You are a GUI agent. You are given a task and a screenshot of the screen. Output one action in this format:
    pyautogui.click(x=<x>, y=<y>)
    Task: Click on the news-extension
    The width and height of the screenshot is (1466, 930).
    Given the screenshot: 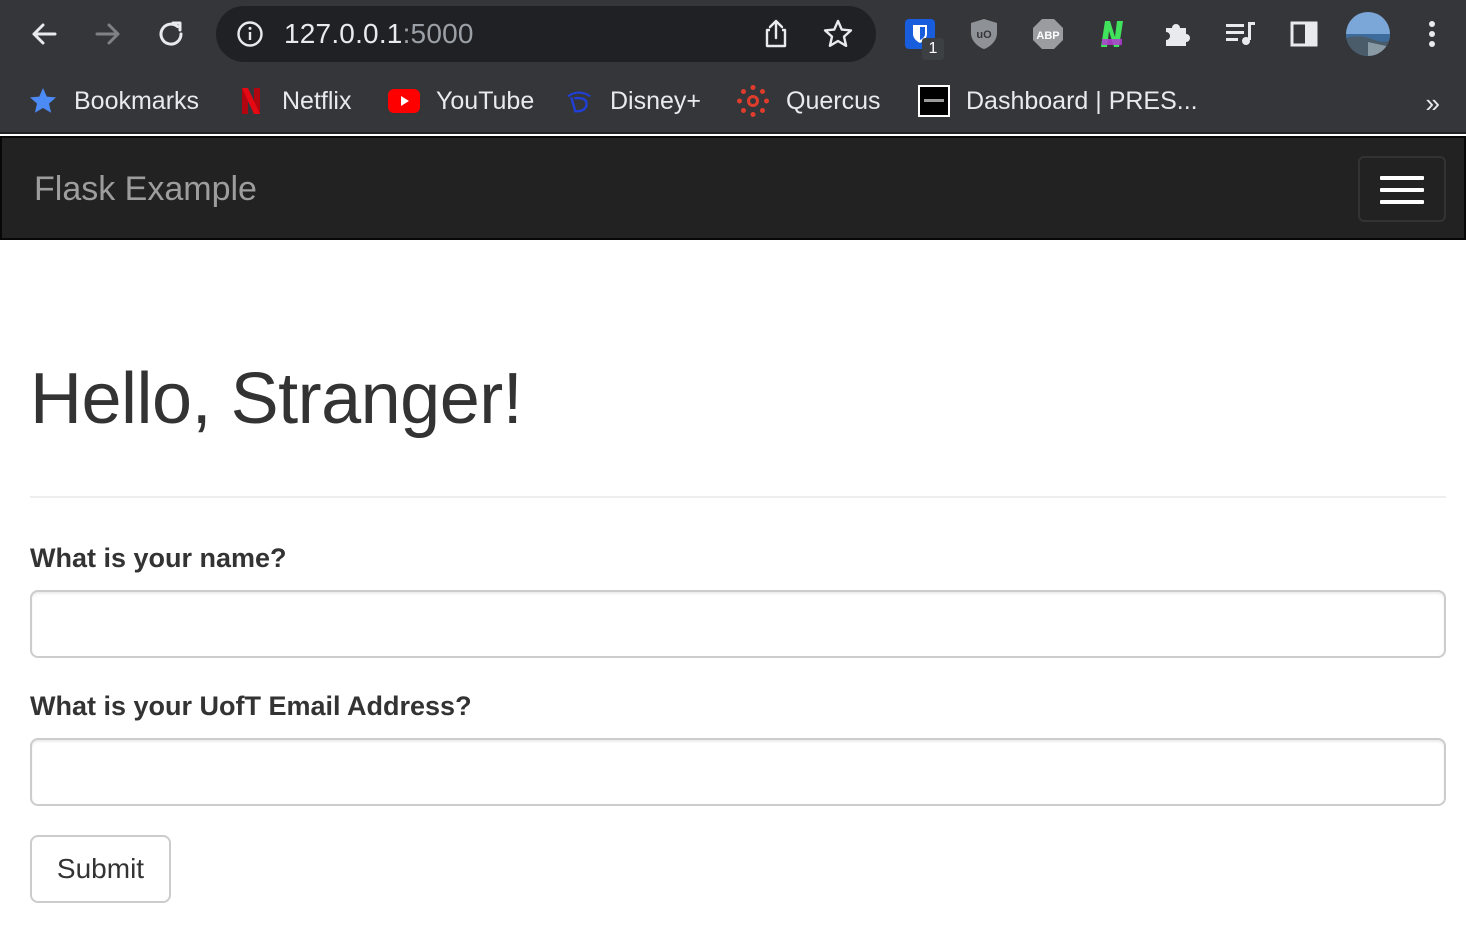 What is the action you would take?
    pyautogui.click(x=1112, y=34)
    